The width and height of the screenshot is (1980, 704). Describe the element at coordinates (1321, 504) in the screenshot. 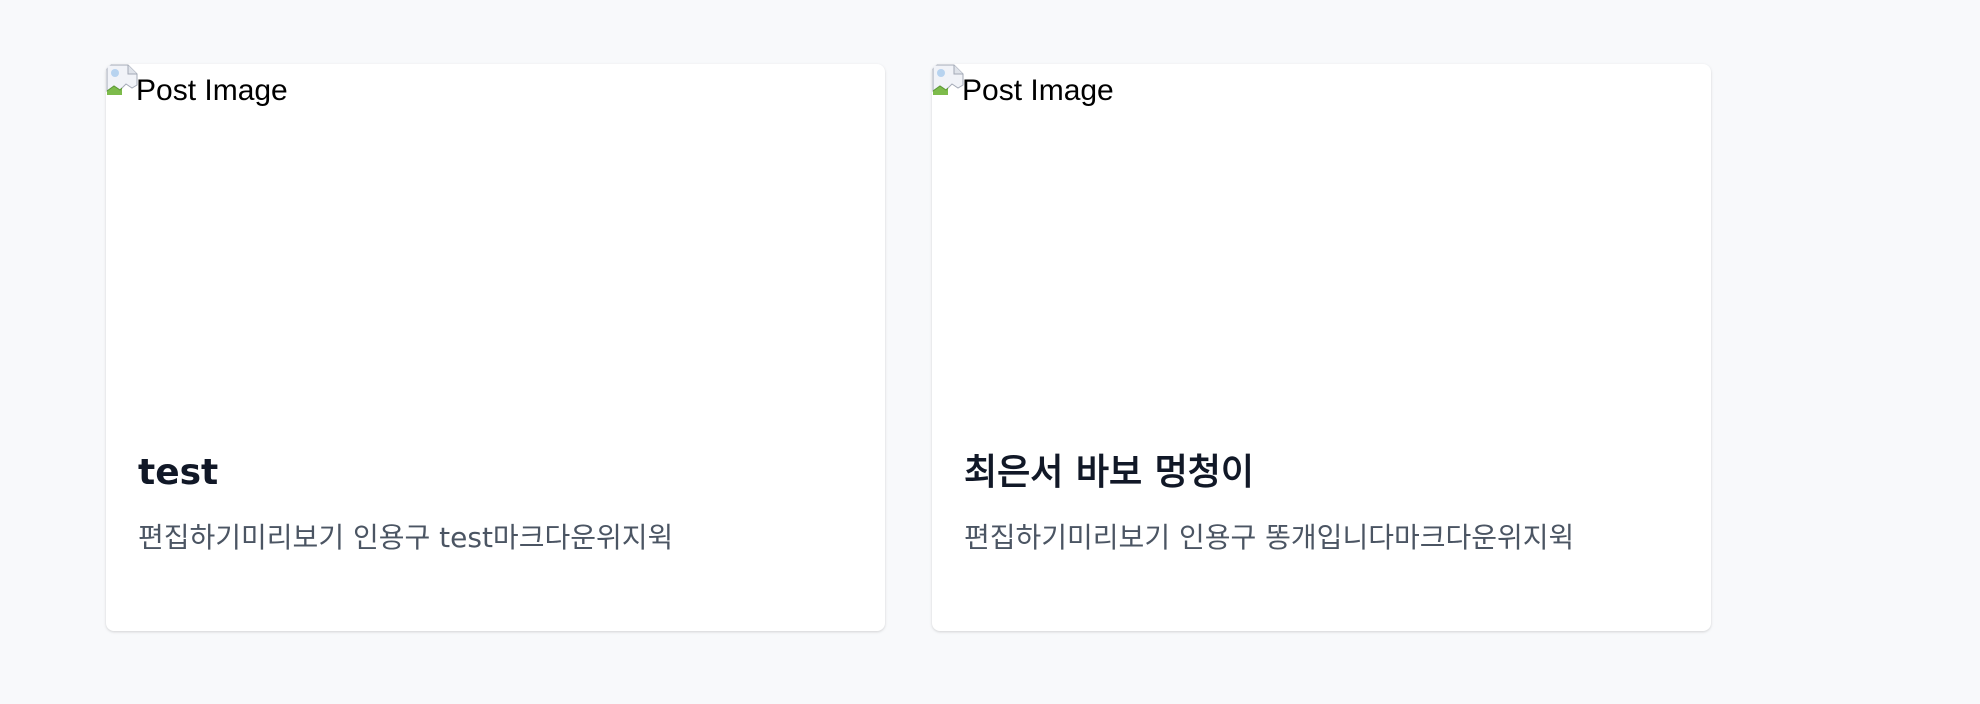

I see `post-card-body: 최은서 바보 멍청이 편집하기미리보기 인용구 똥개입니다마크다운위지윅` at that location.